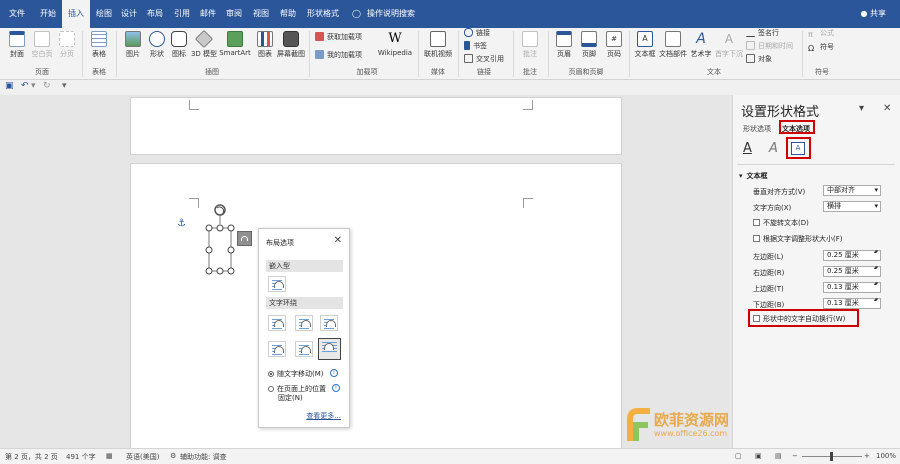 This screenshot has width=900, height=464. I want to click on date-time-button: 日期和时间, so click(769, 46).